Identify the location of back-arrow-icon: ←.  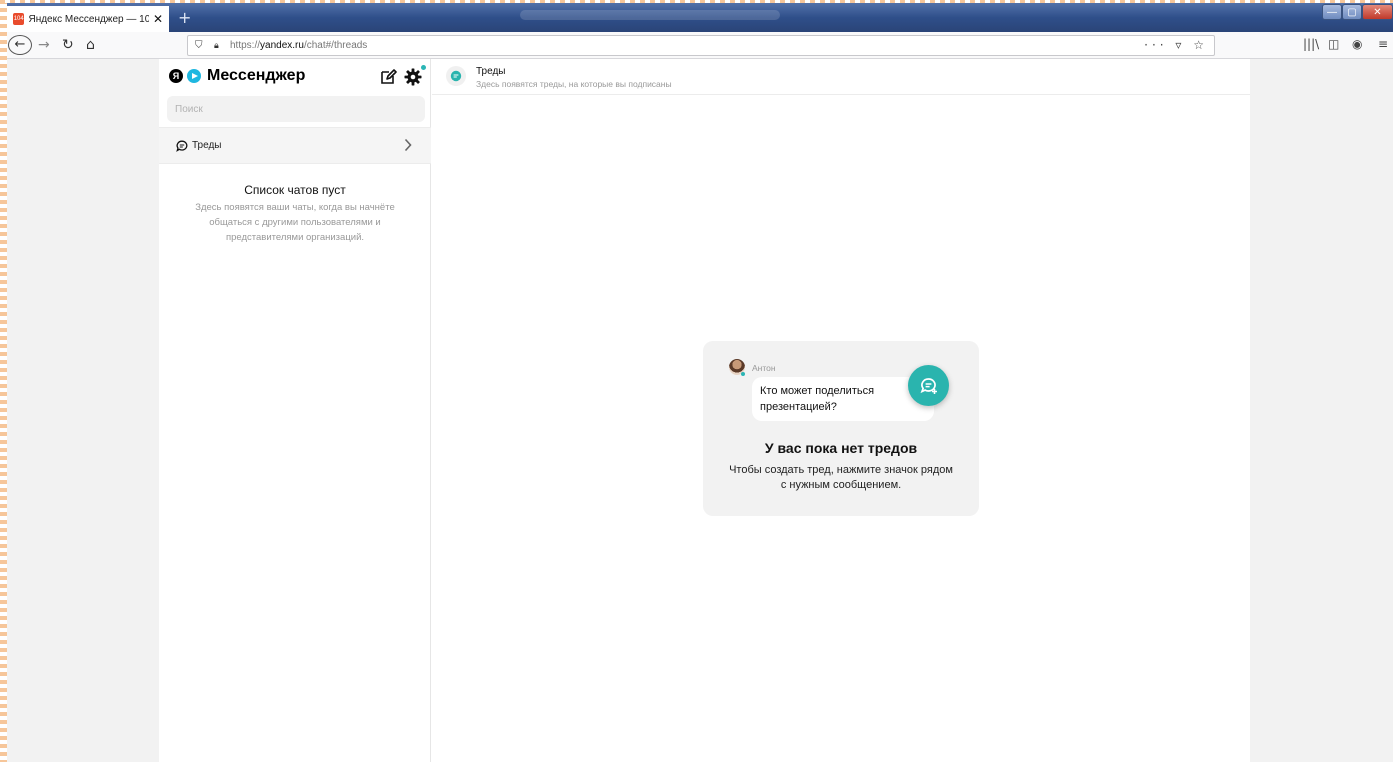
(20, 45).